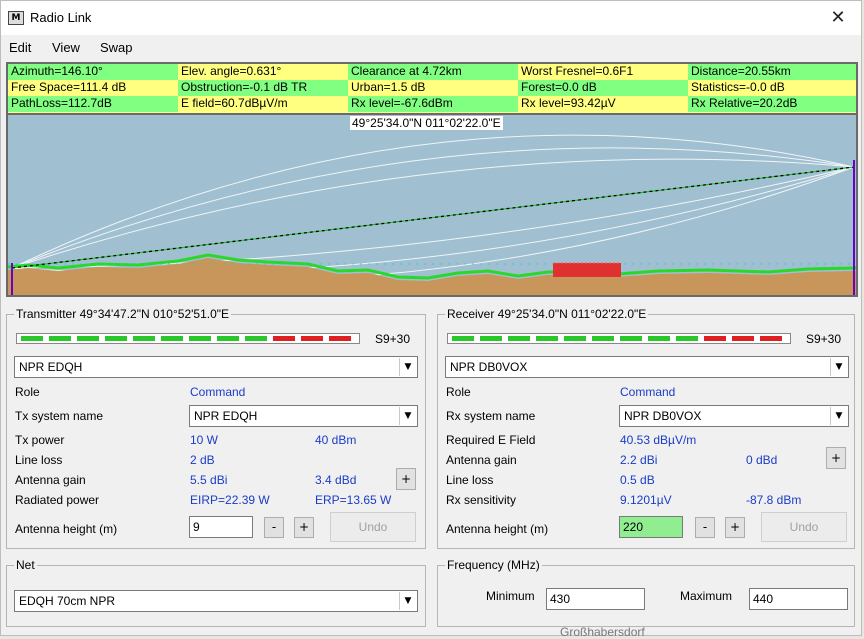 This screenshot has width=864, height=639. Describe the element at coordinates (304, 527) in the screenshot. I see `tx-height-increase-button: +` at that location.